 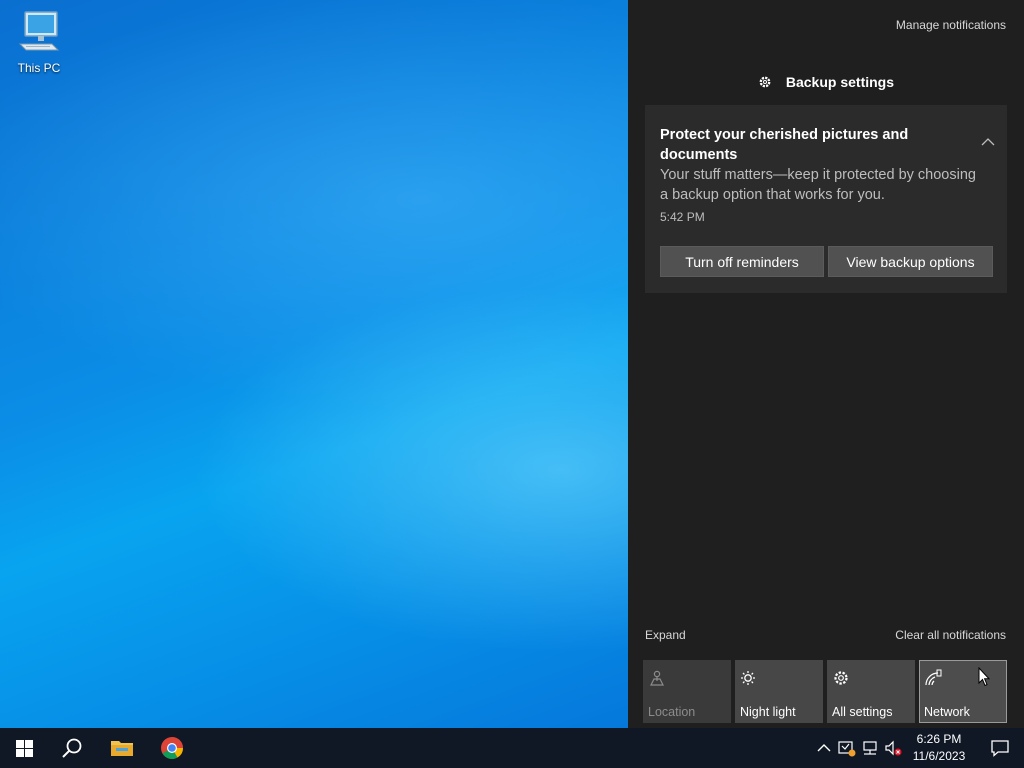 I want to click on file-explorer-icon, so click(x=122, y=748).